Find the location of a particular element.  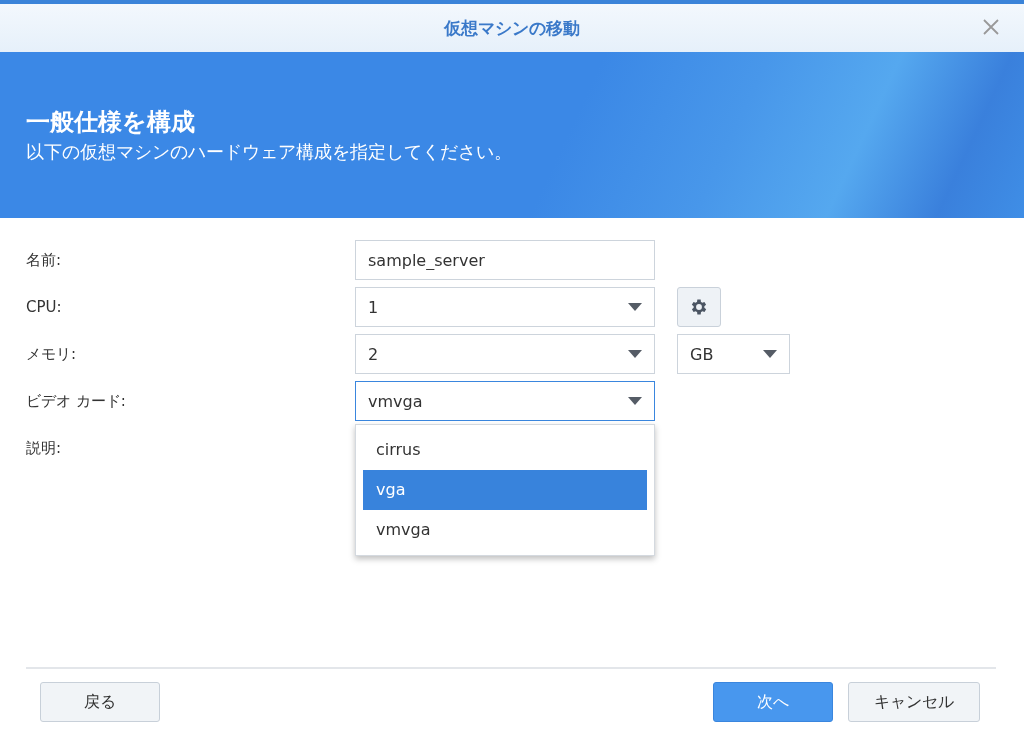

name-field: sample_server is located at coordinates (505, 260).